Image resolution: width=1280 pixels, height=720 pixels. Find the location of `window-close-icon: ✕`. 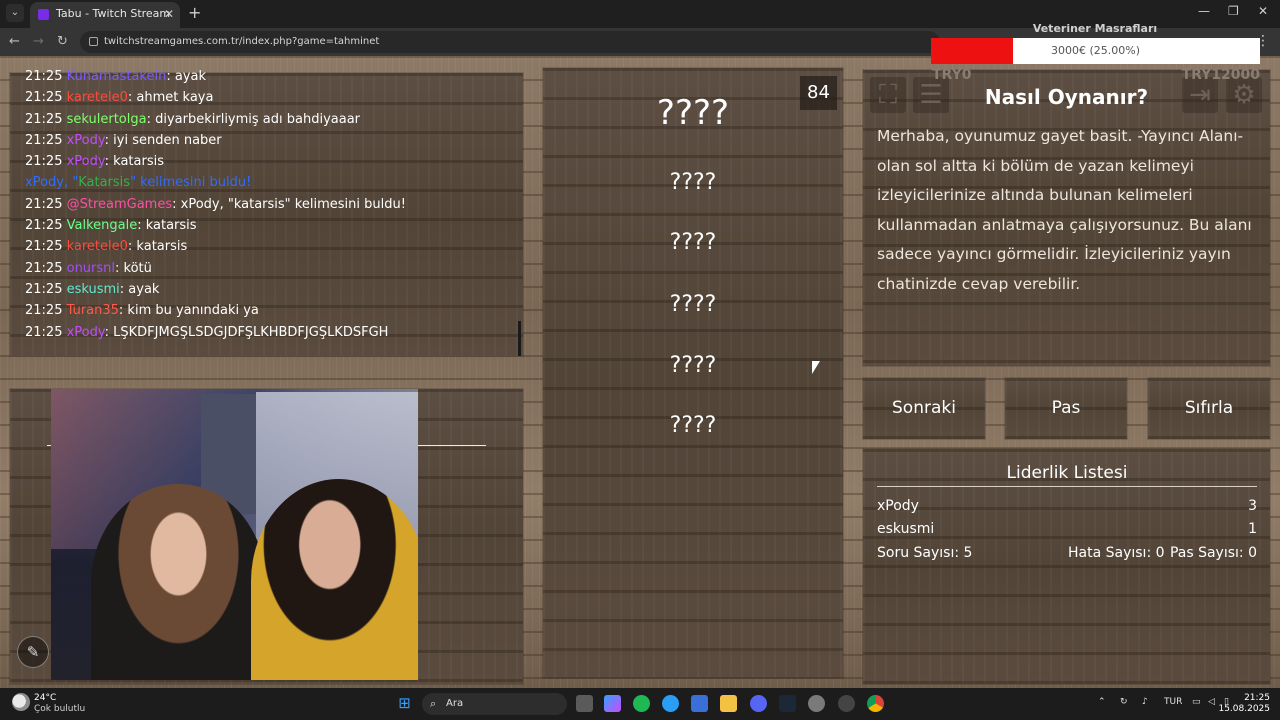

window-close-icon: ✕ is located at coordinates (1263, 11).